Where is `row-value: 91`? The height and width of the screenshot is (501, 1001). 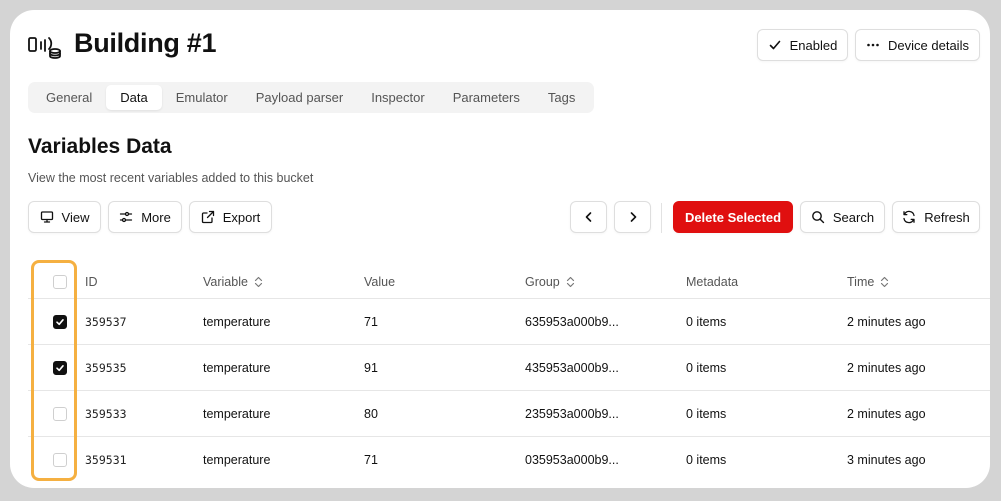
row-value: 91 is located at coordinates (371, 367).